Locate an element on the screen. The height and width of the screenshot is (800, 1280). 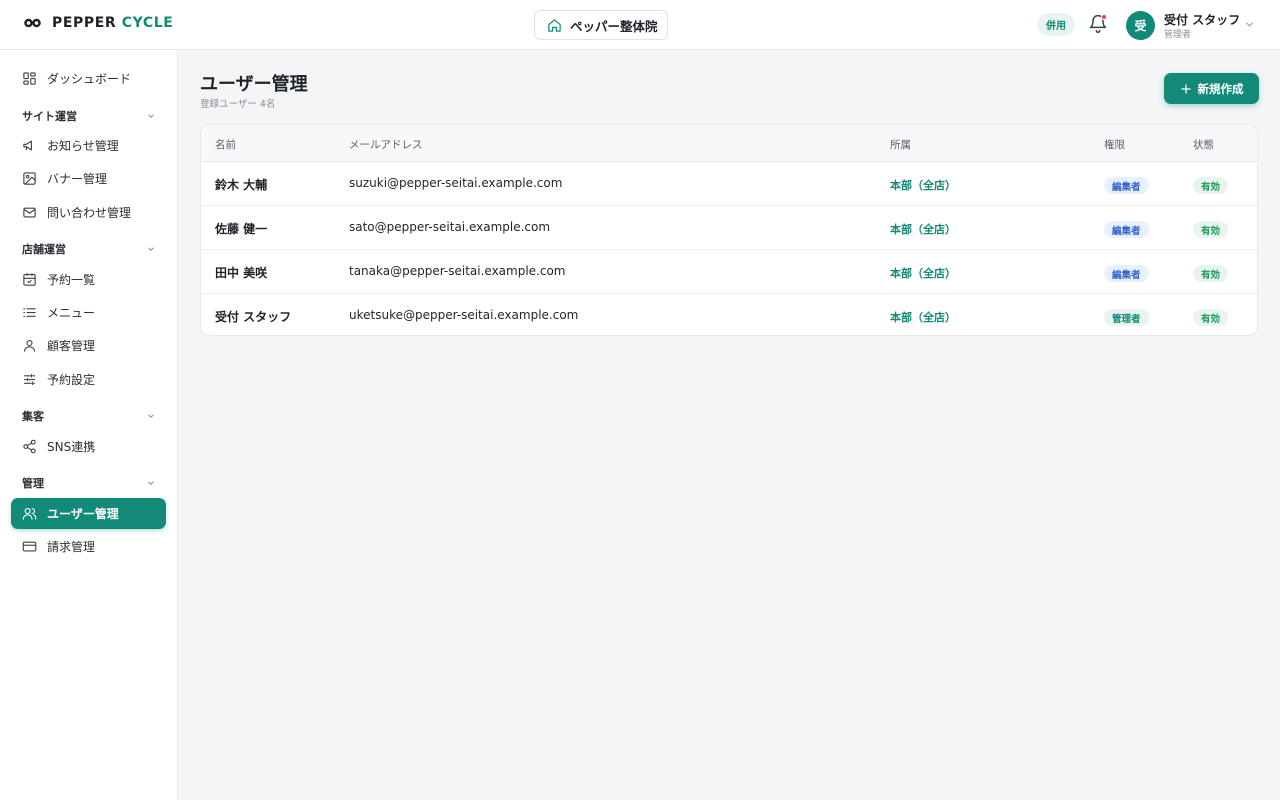
sidebar-item-label: バナー管理 is located at coordinates (77, 179).